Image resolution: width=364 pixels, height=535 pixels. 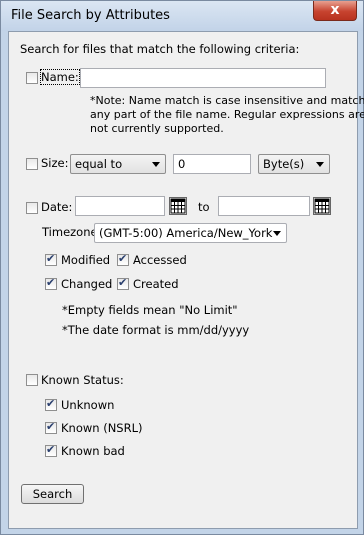 I want to click on date-from-calendar-button, so click(x=178, y=206).